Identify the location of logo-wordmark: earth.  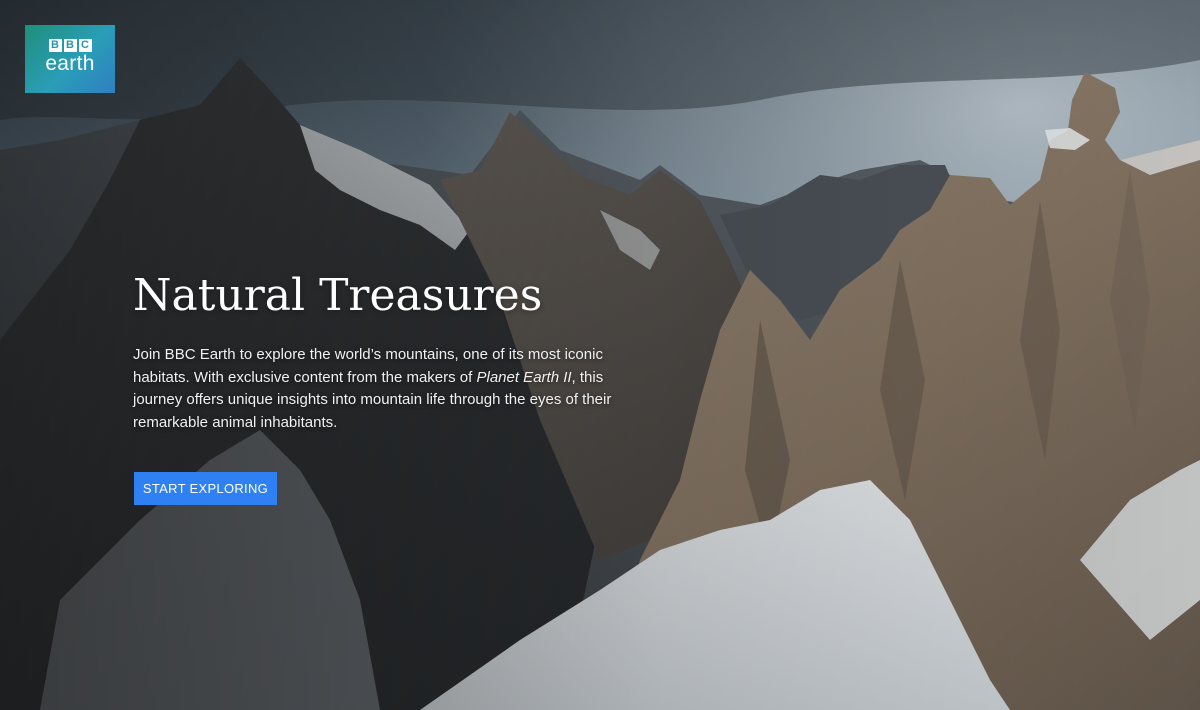
(70, 63).